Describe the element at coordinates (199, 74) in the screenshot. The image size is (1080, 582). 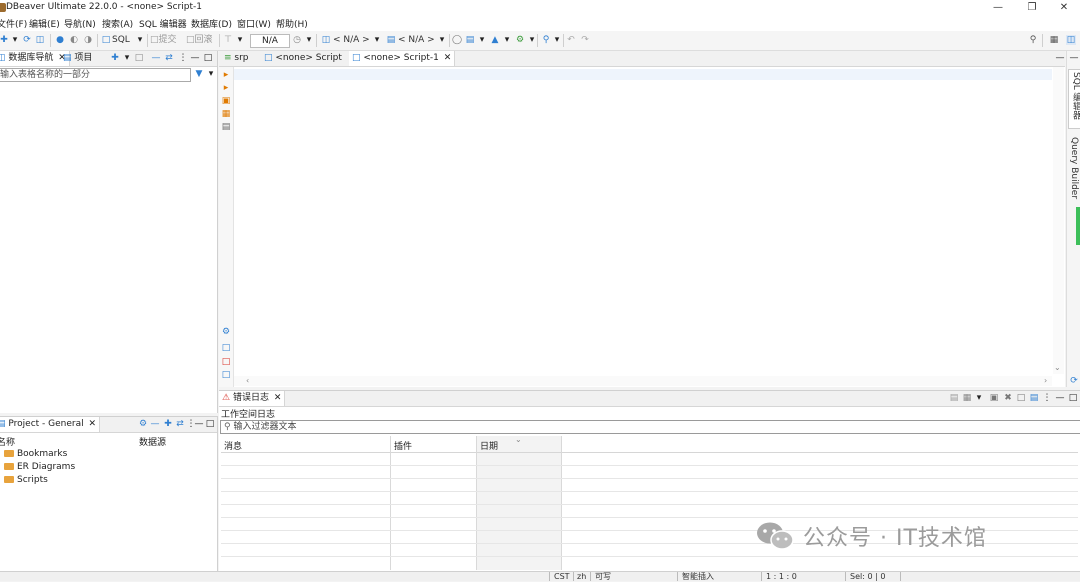
I see `filter-icon: ▼` at that location.